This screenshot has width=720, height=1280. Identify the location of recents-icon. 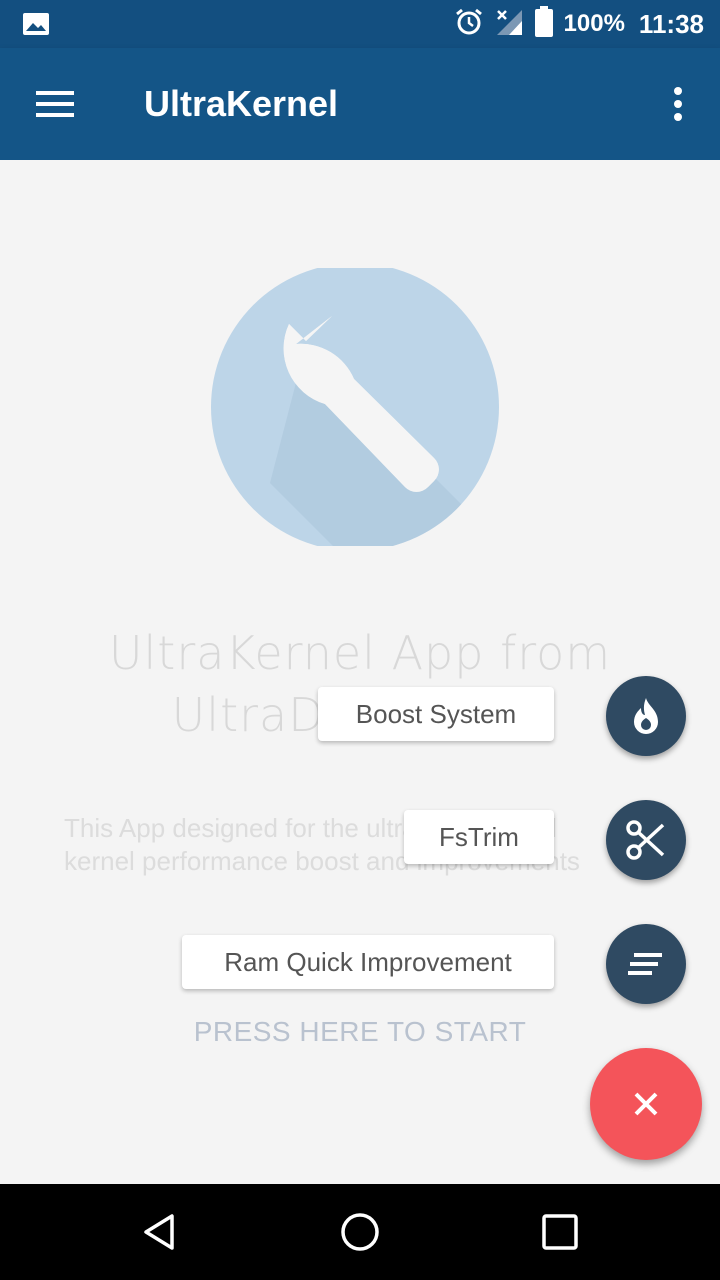
(560, 1232).